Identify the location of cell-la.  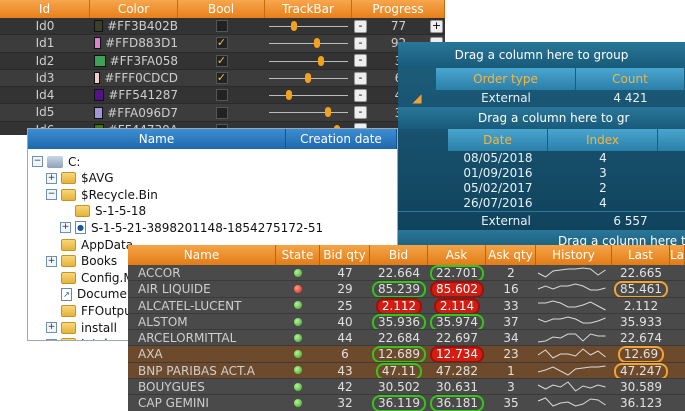
(677, 288).